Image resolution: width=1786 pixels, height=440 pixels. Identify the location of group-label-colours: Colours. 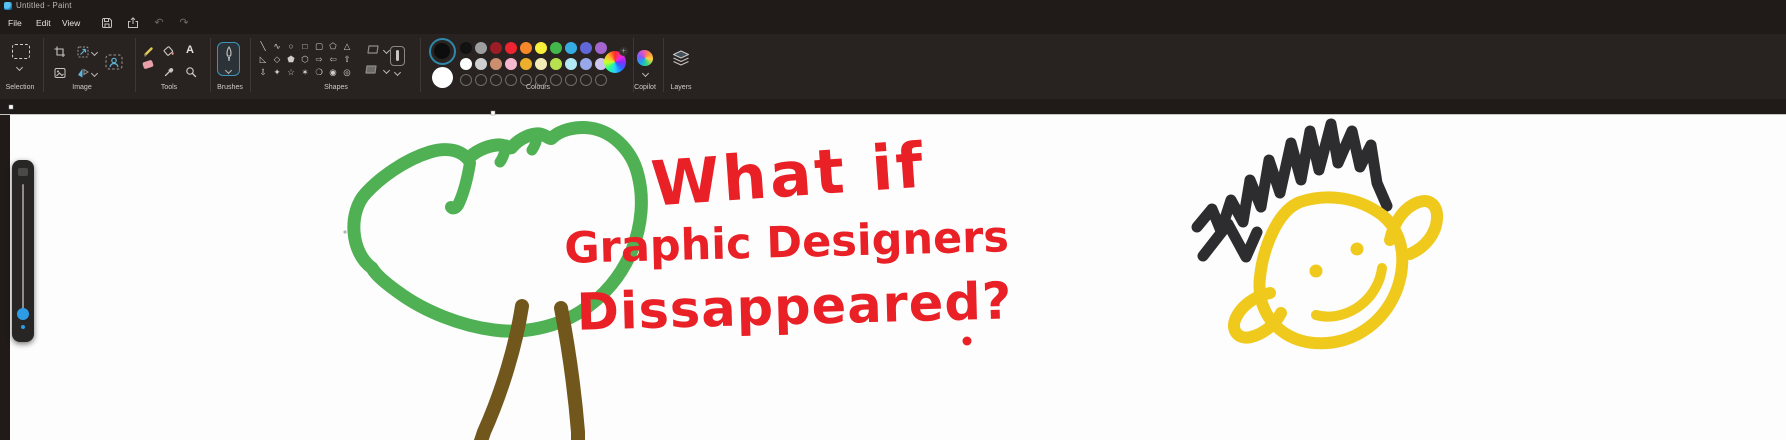
(538, 87).